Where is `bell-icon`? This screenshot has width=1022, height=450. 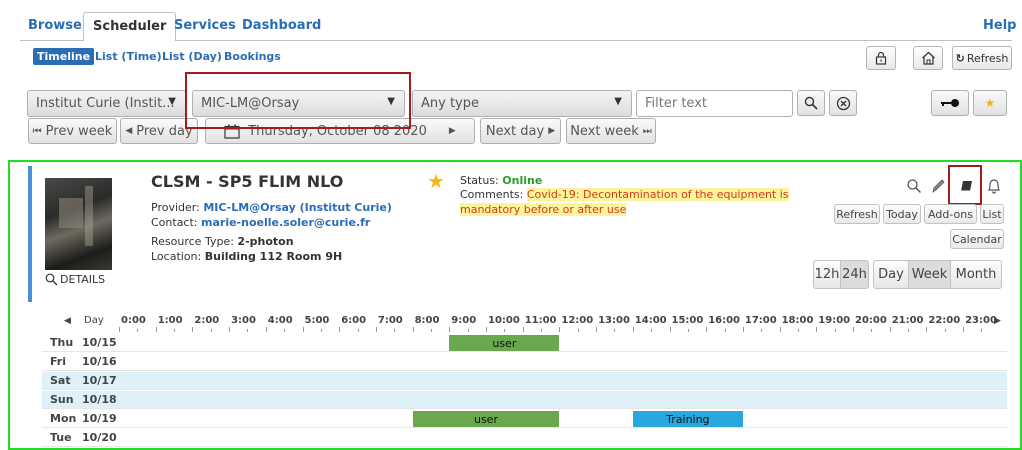 bell-icon is located at coordinates (994, 187).